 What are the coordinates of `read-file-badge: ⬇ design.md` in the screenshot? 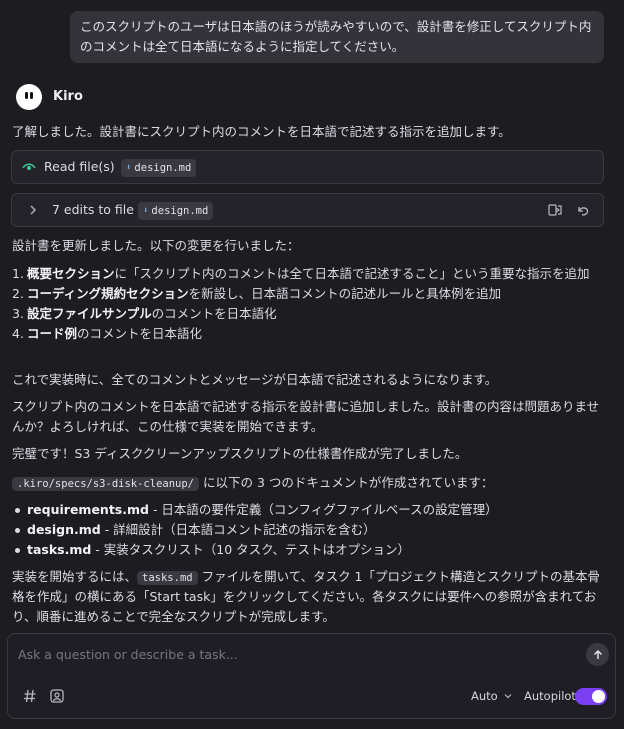 It's located at (159, 168).